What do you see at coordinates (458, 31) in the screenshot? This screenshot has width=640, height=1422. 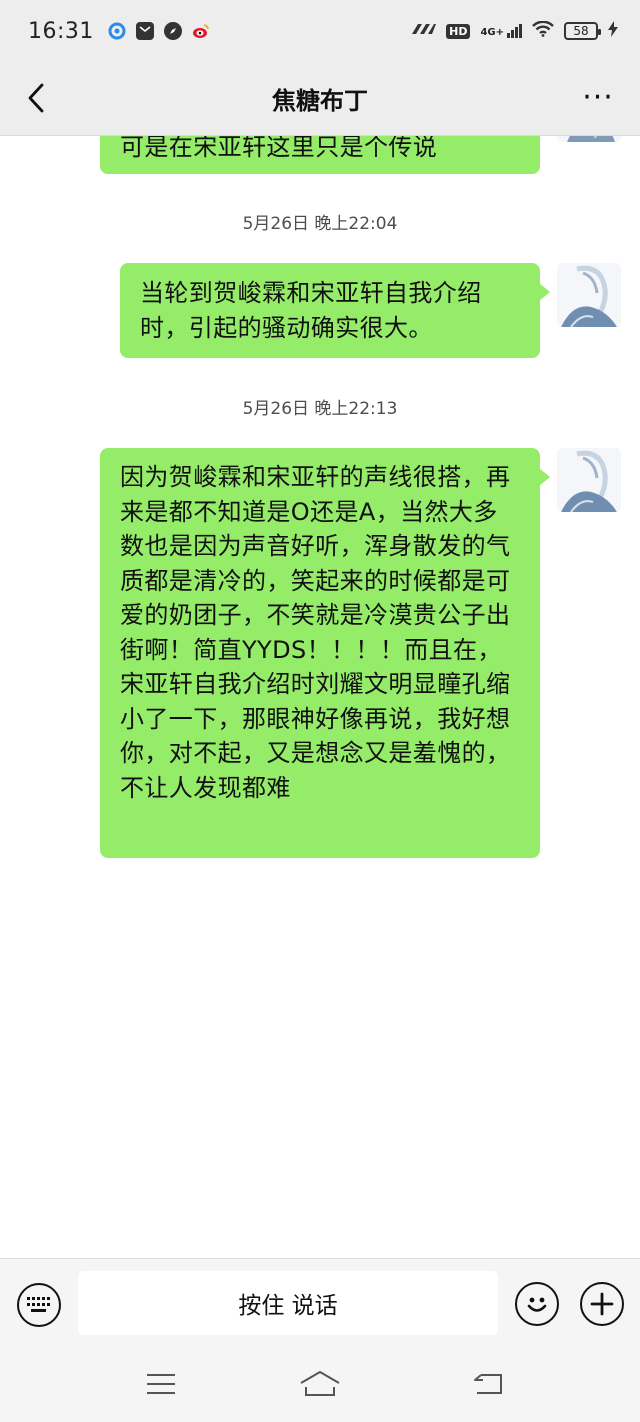 I see `hd-badge: HD` at bounding box center [458, 31].